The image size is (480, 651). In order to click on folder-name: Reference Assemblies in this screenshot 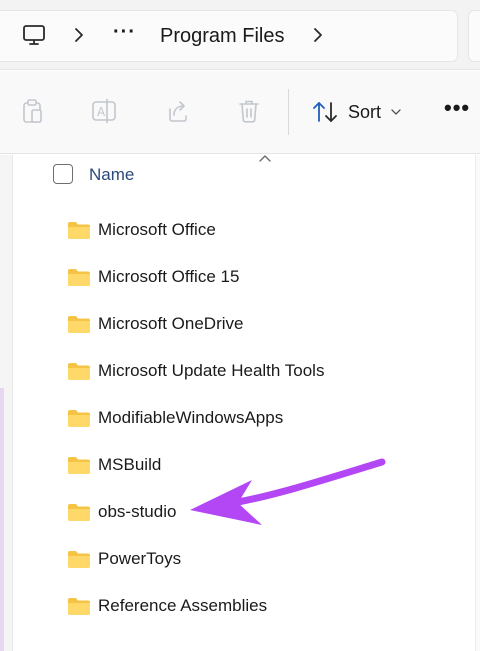, I will do `click(183, 605)`.